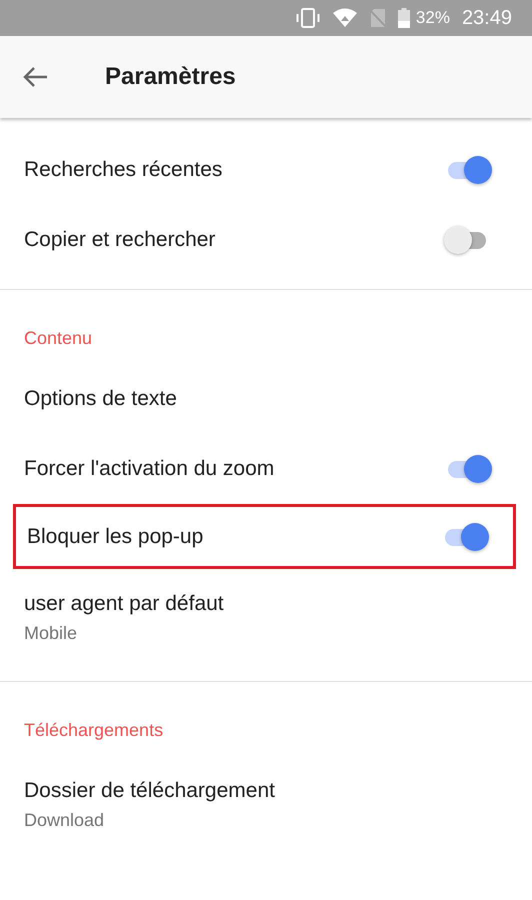  I want to click on setting-label: Options de texte, so click(100, 399).